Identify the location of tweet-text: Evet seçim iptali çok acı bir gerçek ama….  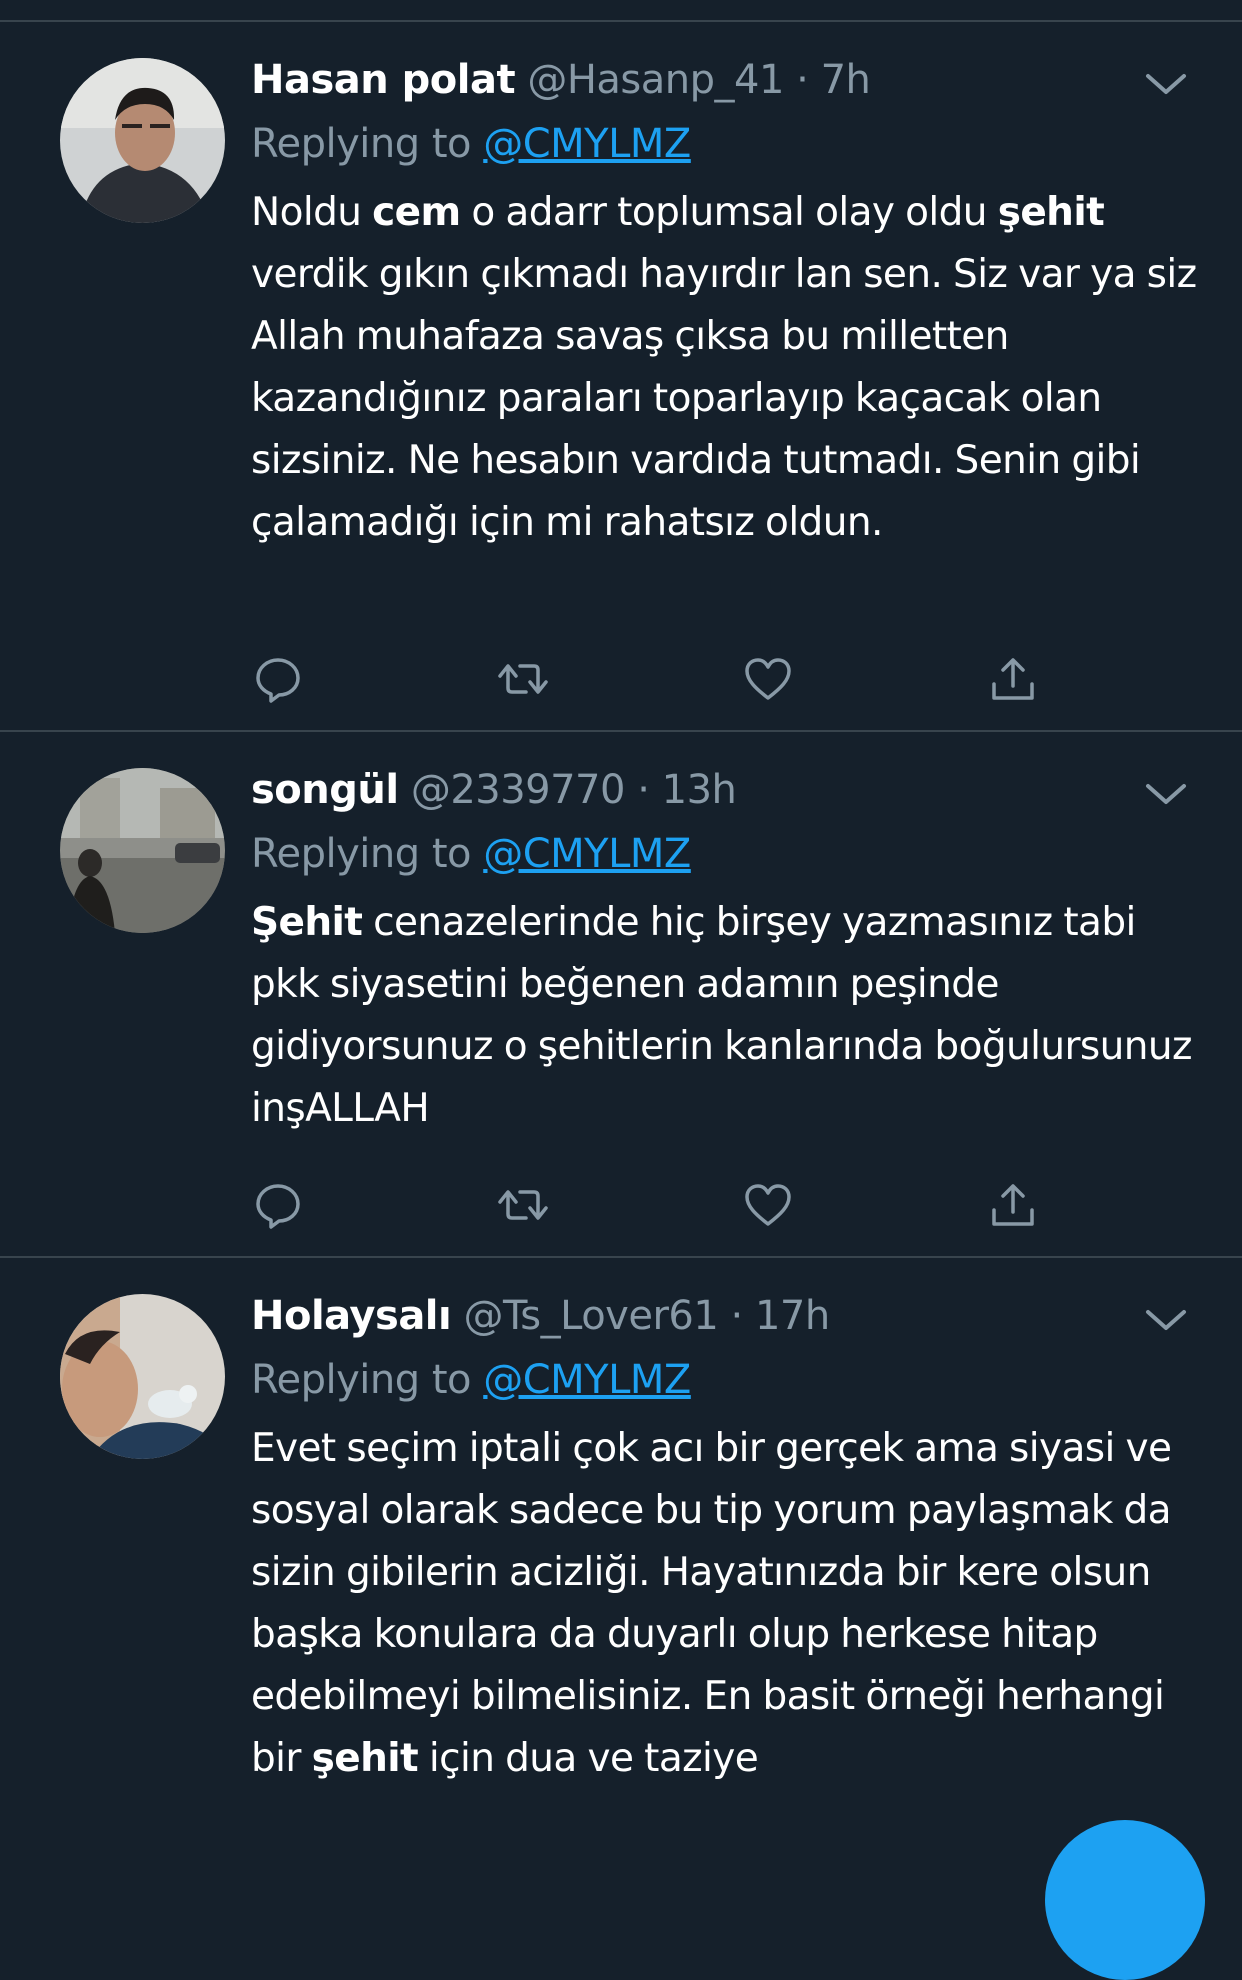
(726, 1604).